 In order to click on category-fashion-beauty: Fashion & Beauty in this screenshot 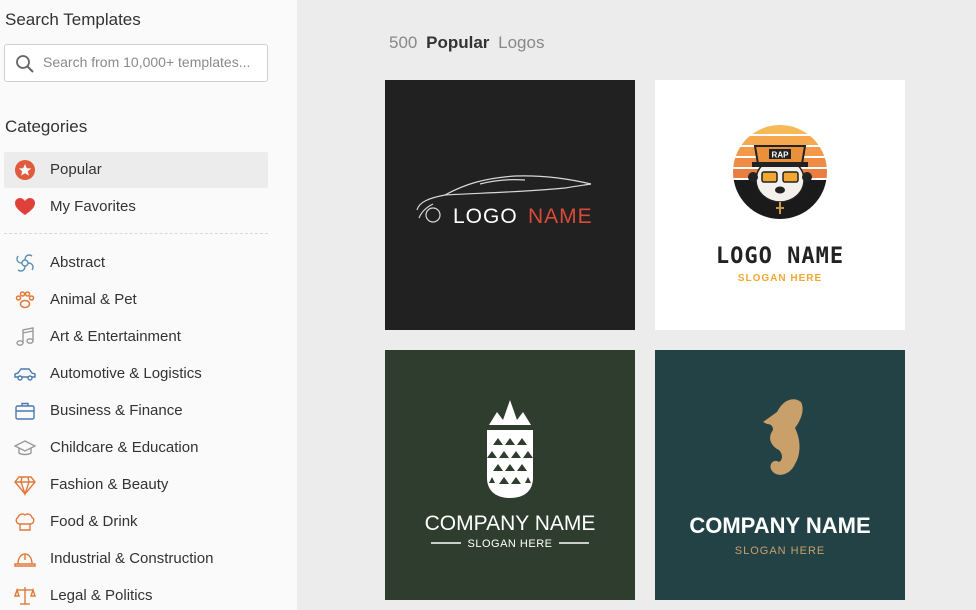, I will do `click(136, 485)`.